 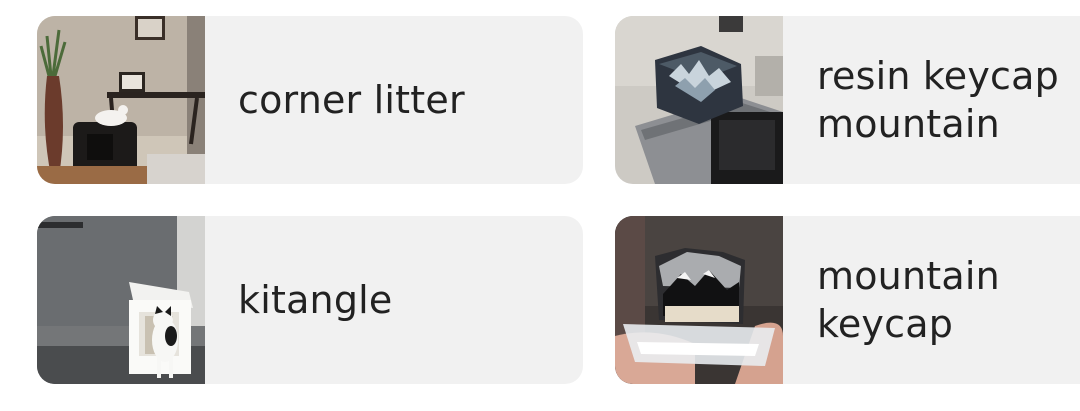 I want to click on corner-litter-image, so click(x=121, y=100).